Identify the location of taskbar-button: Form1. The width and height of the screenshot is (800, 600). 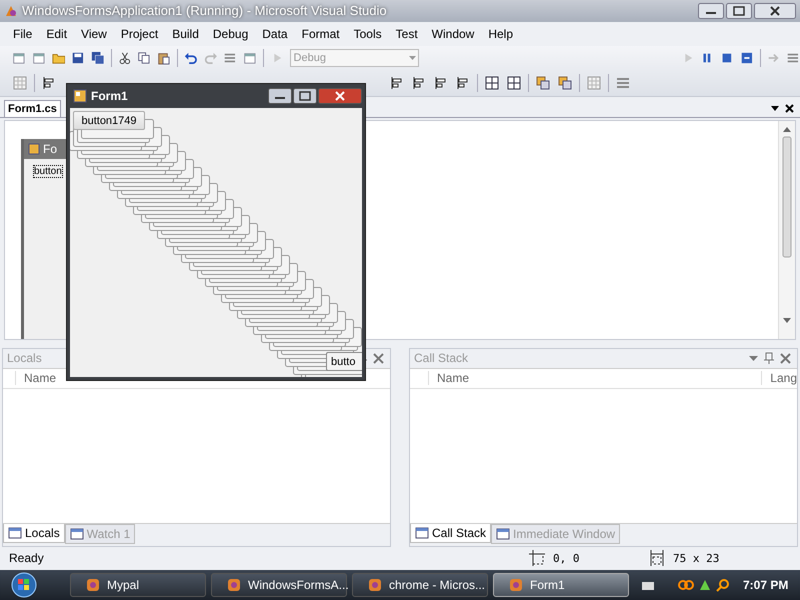
(561, 585).